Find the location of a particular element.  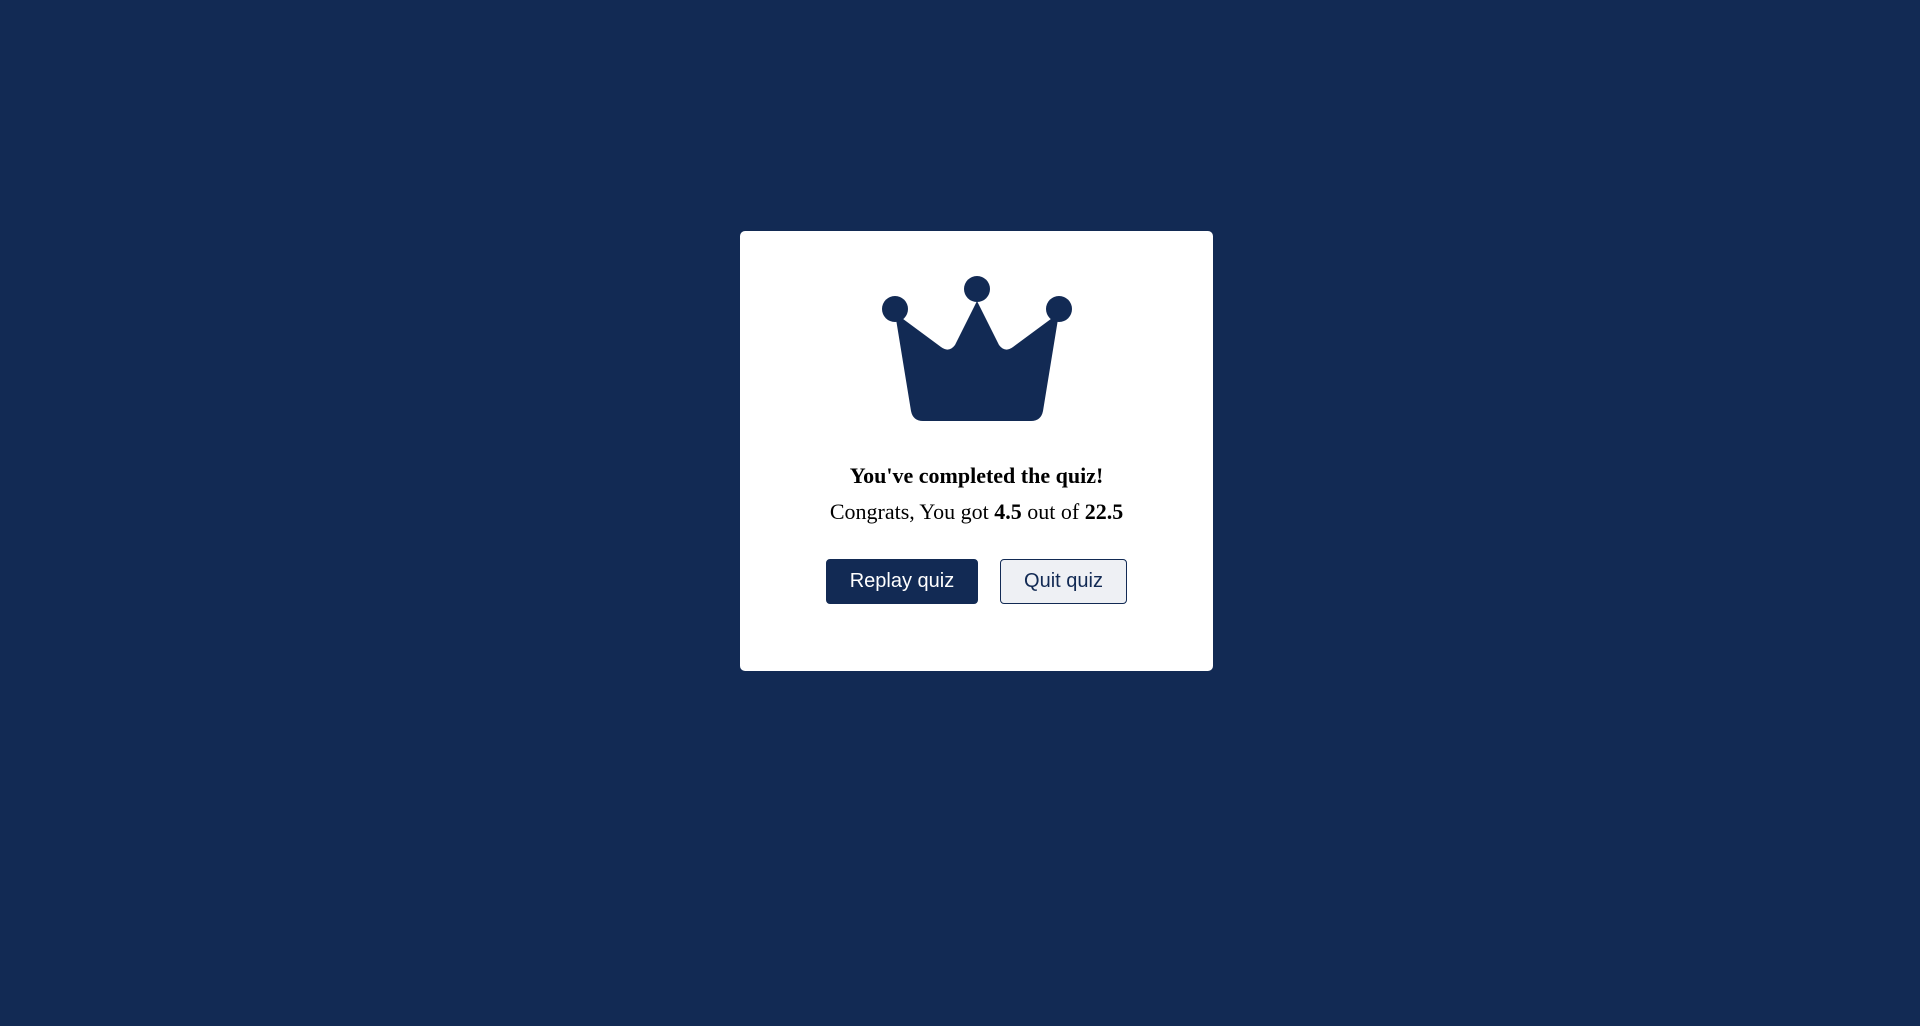

score-text: Congrats, You got 4.5 out of 22.5 is located at coordinates (976, 512).